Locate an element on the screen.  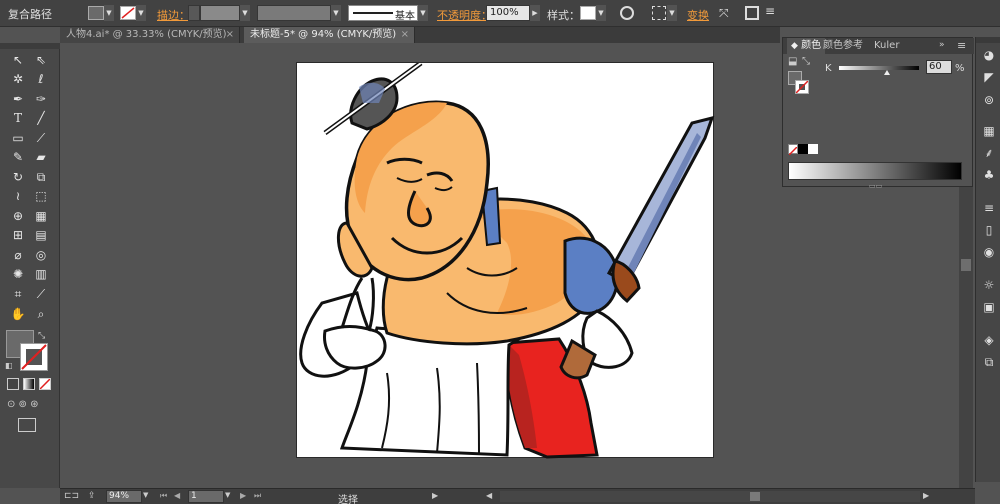
eyedropper-icon: ⌀ is located at coordinates (18, 255).